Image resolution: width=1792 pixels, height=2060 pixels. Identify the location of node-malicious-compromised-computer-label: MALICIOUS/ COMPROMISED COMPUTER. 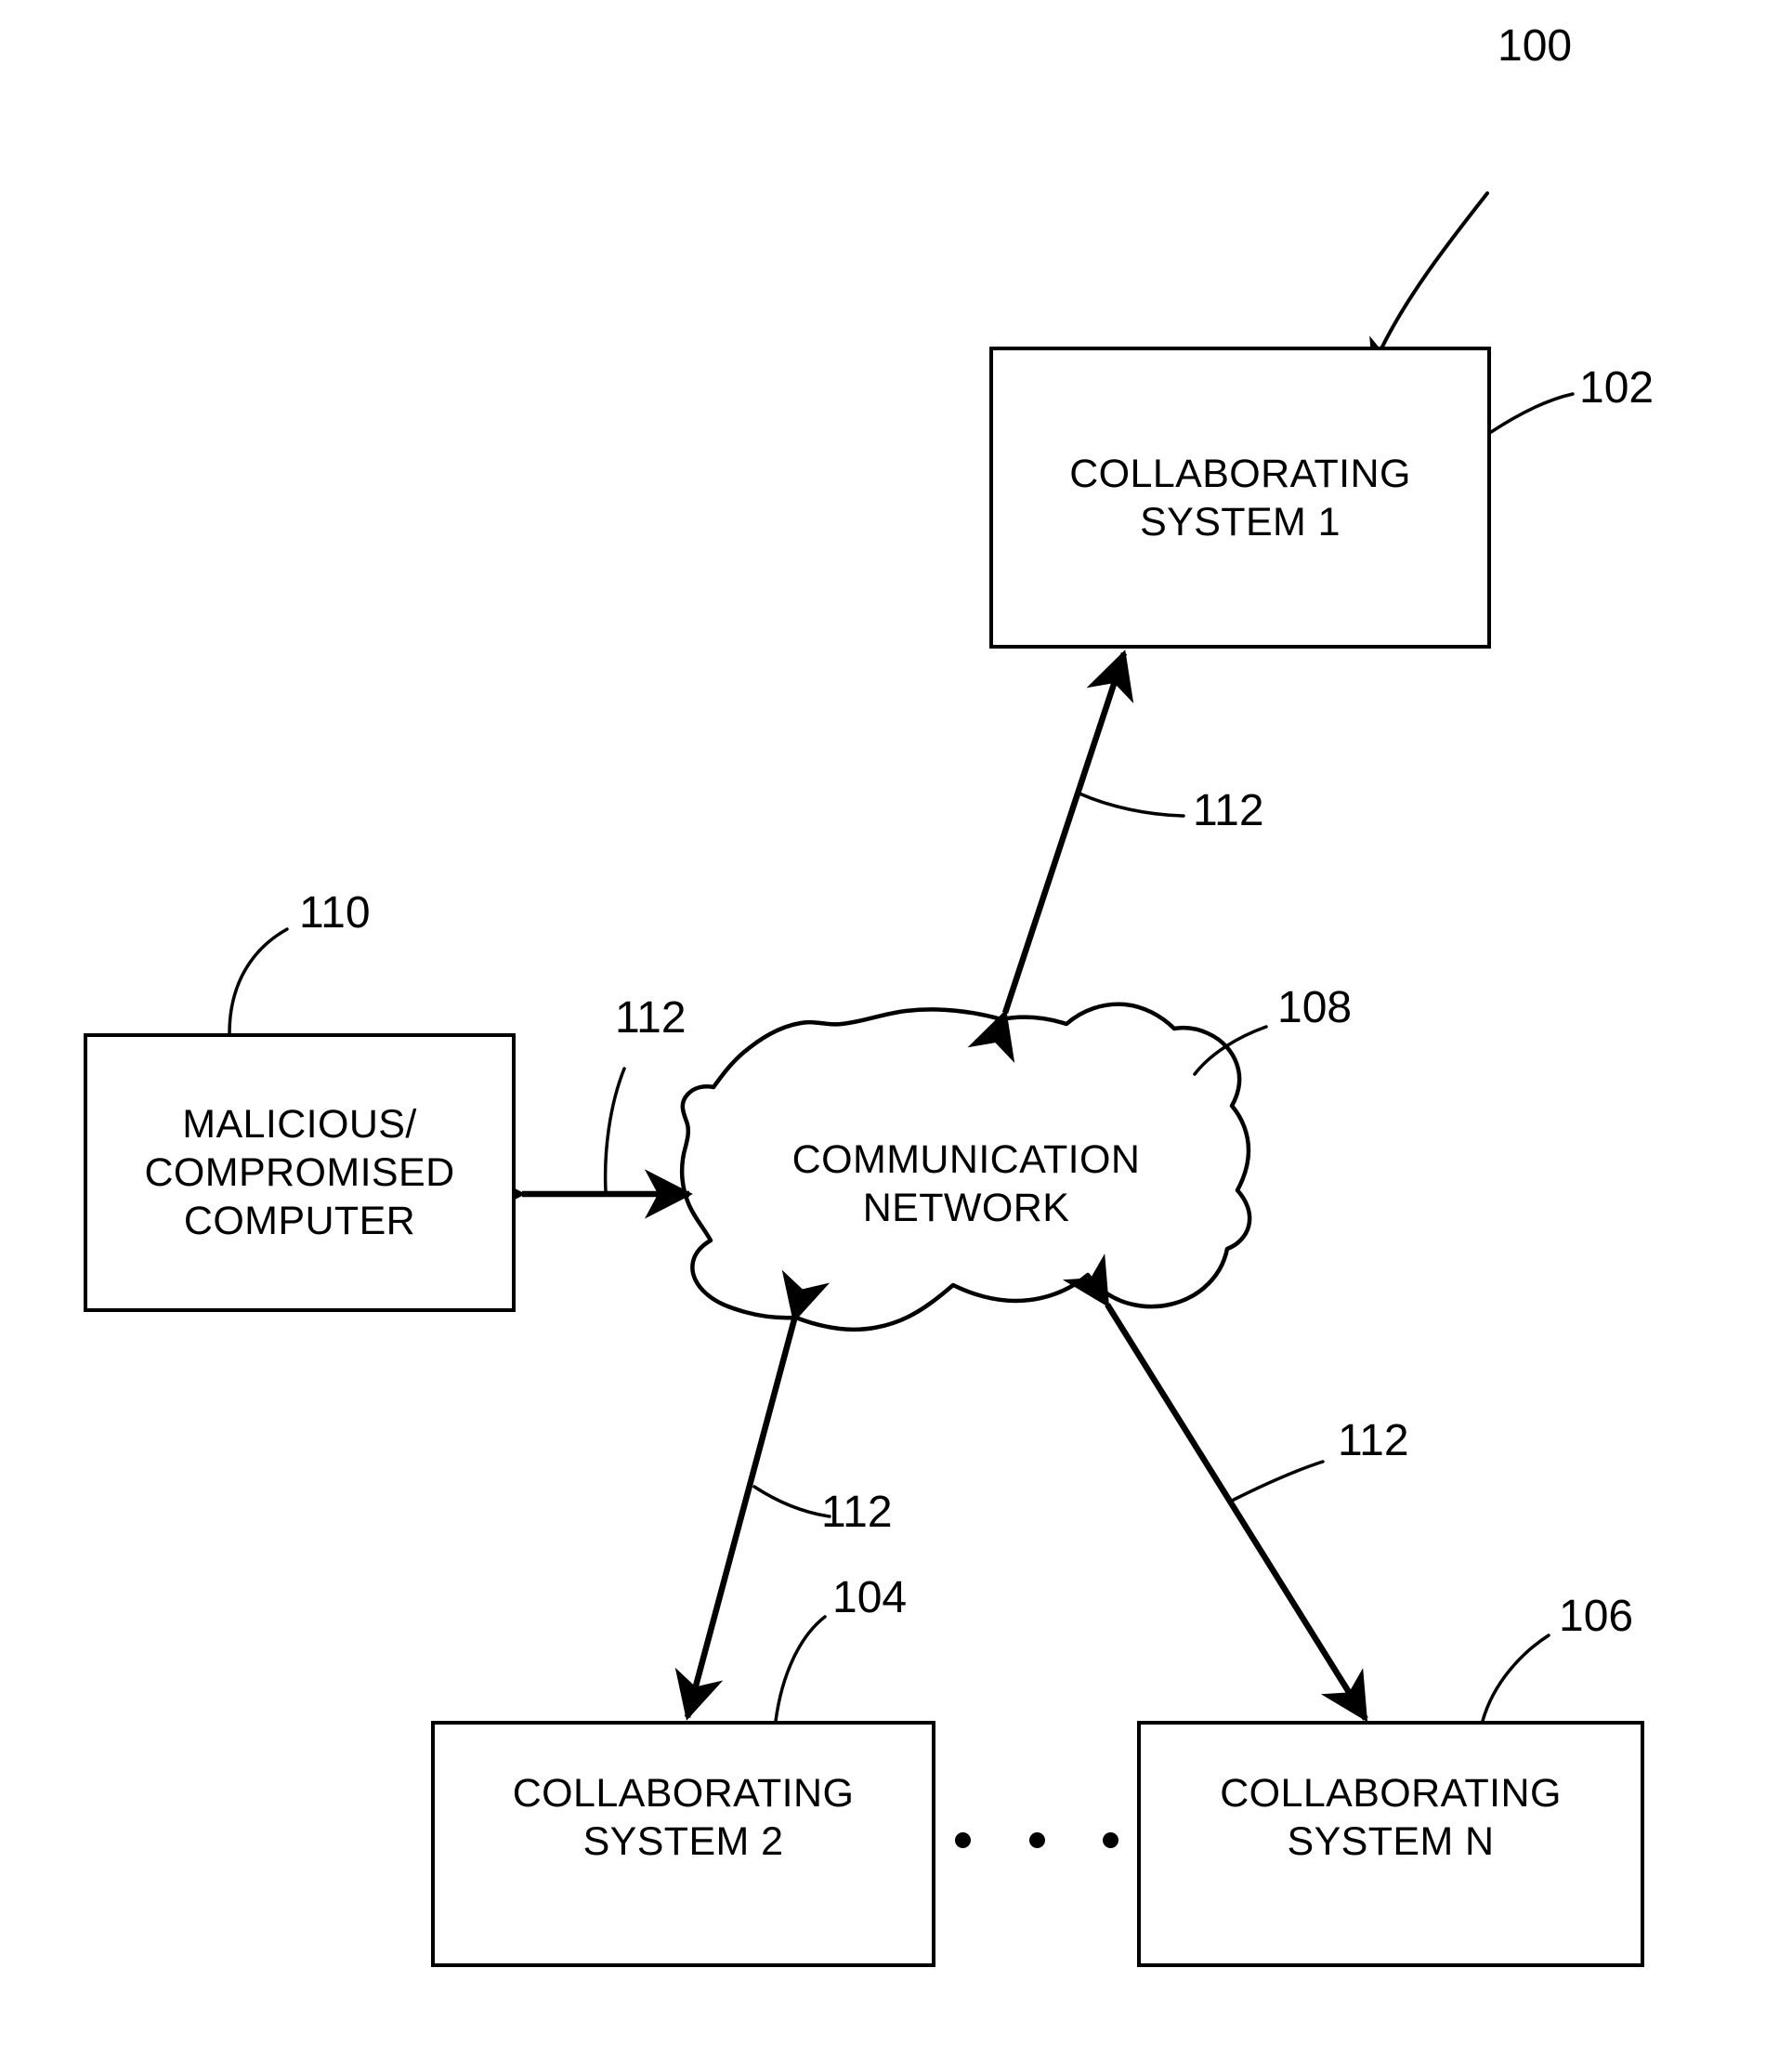
(299, 1172).